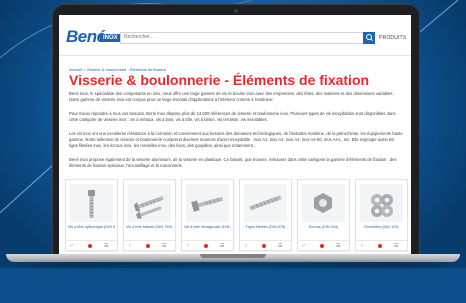 The height and width of the screenshot is (303, 466). I want to click on product-card: Tiges filetées (DIN 976) ✓ ☰, so click(265, 215).